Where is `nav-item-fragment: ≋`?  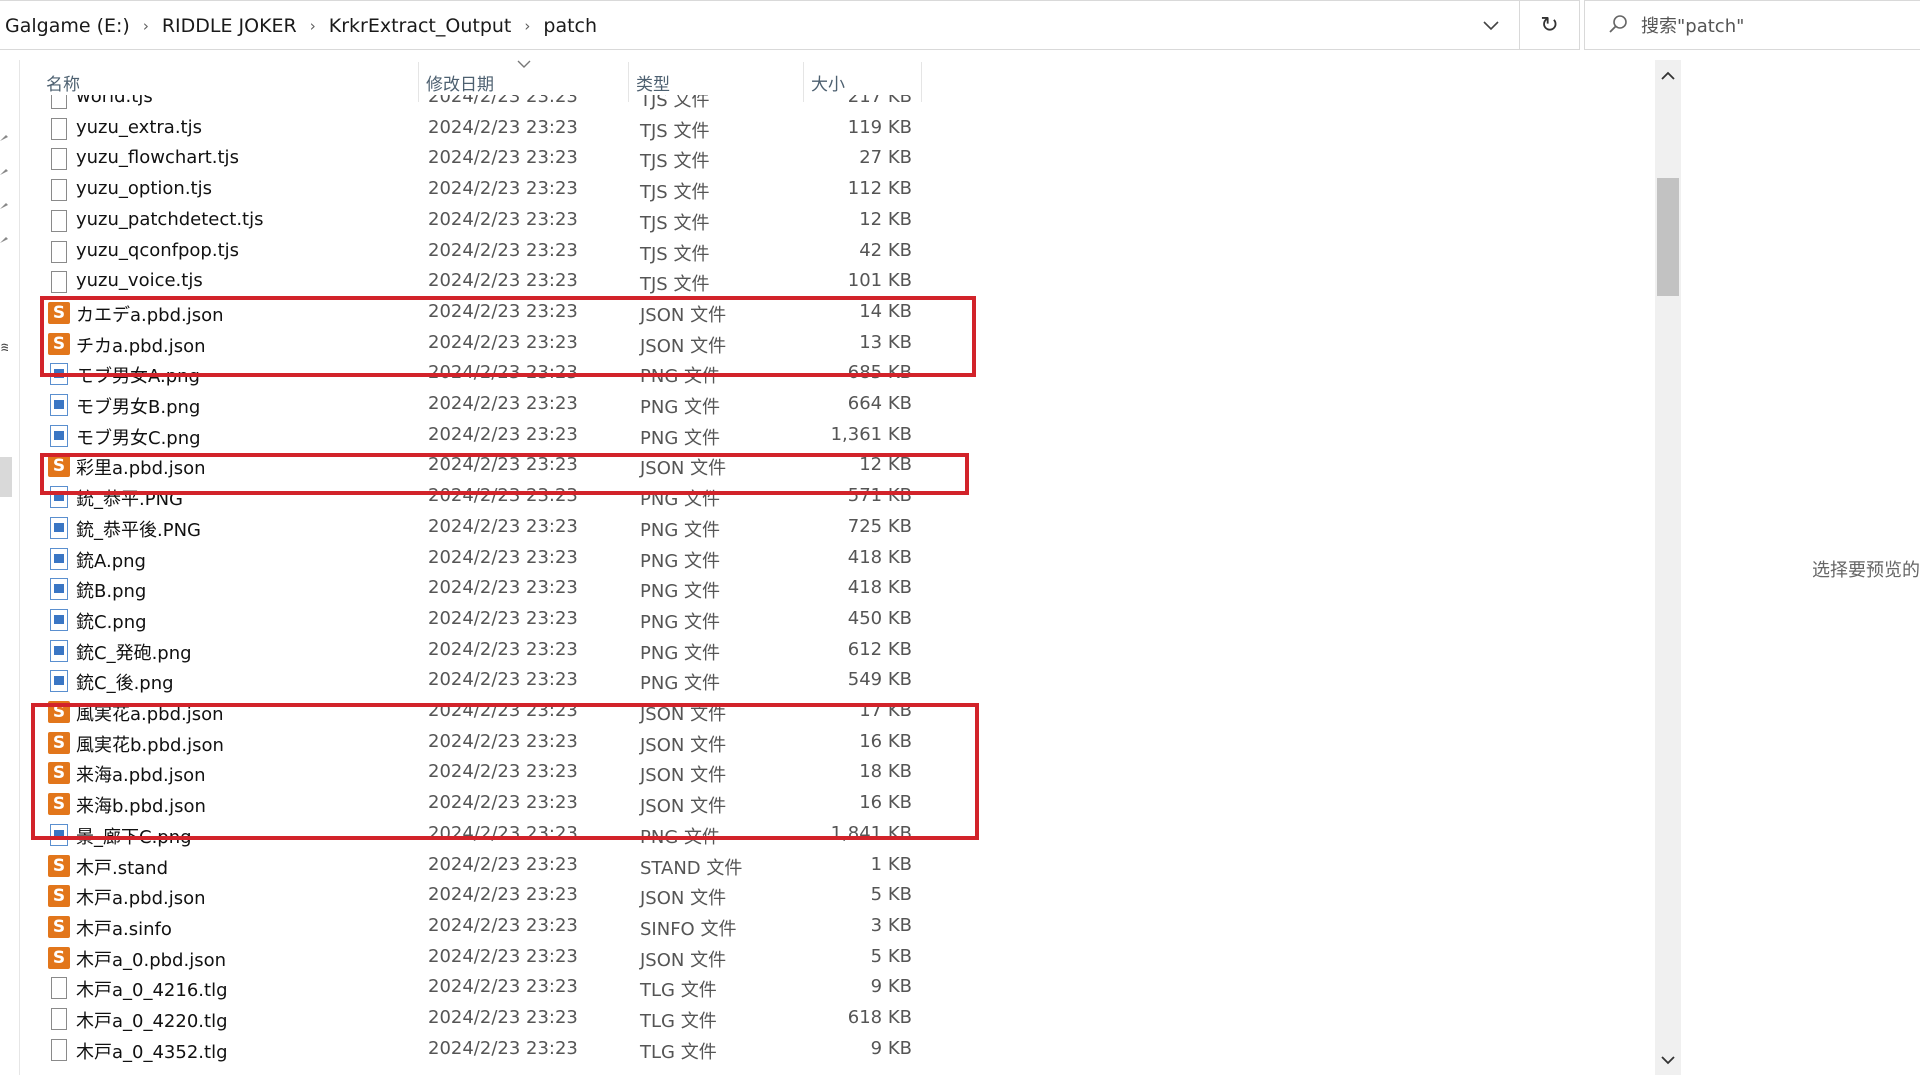 nav-item-fragment: ≋ is located at coordinates (4, 348).